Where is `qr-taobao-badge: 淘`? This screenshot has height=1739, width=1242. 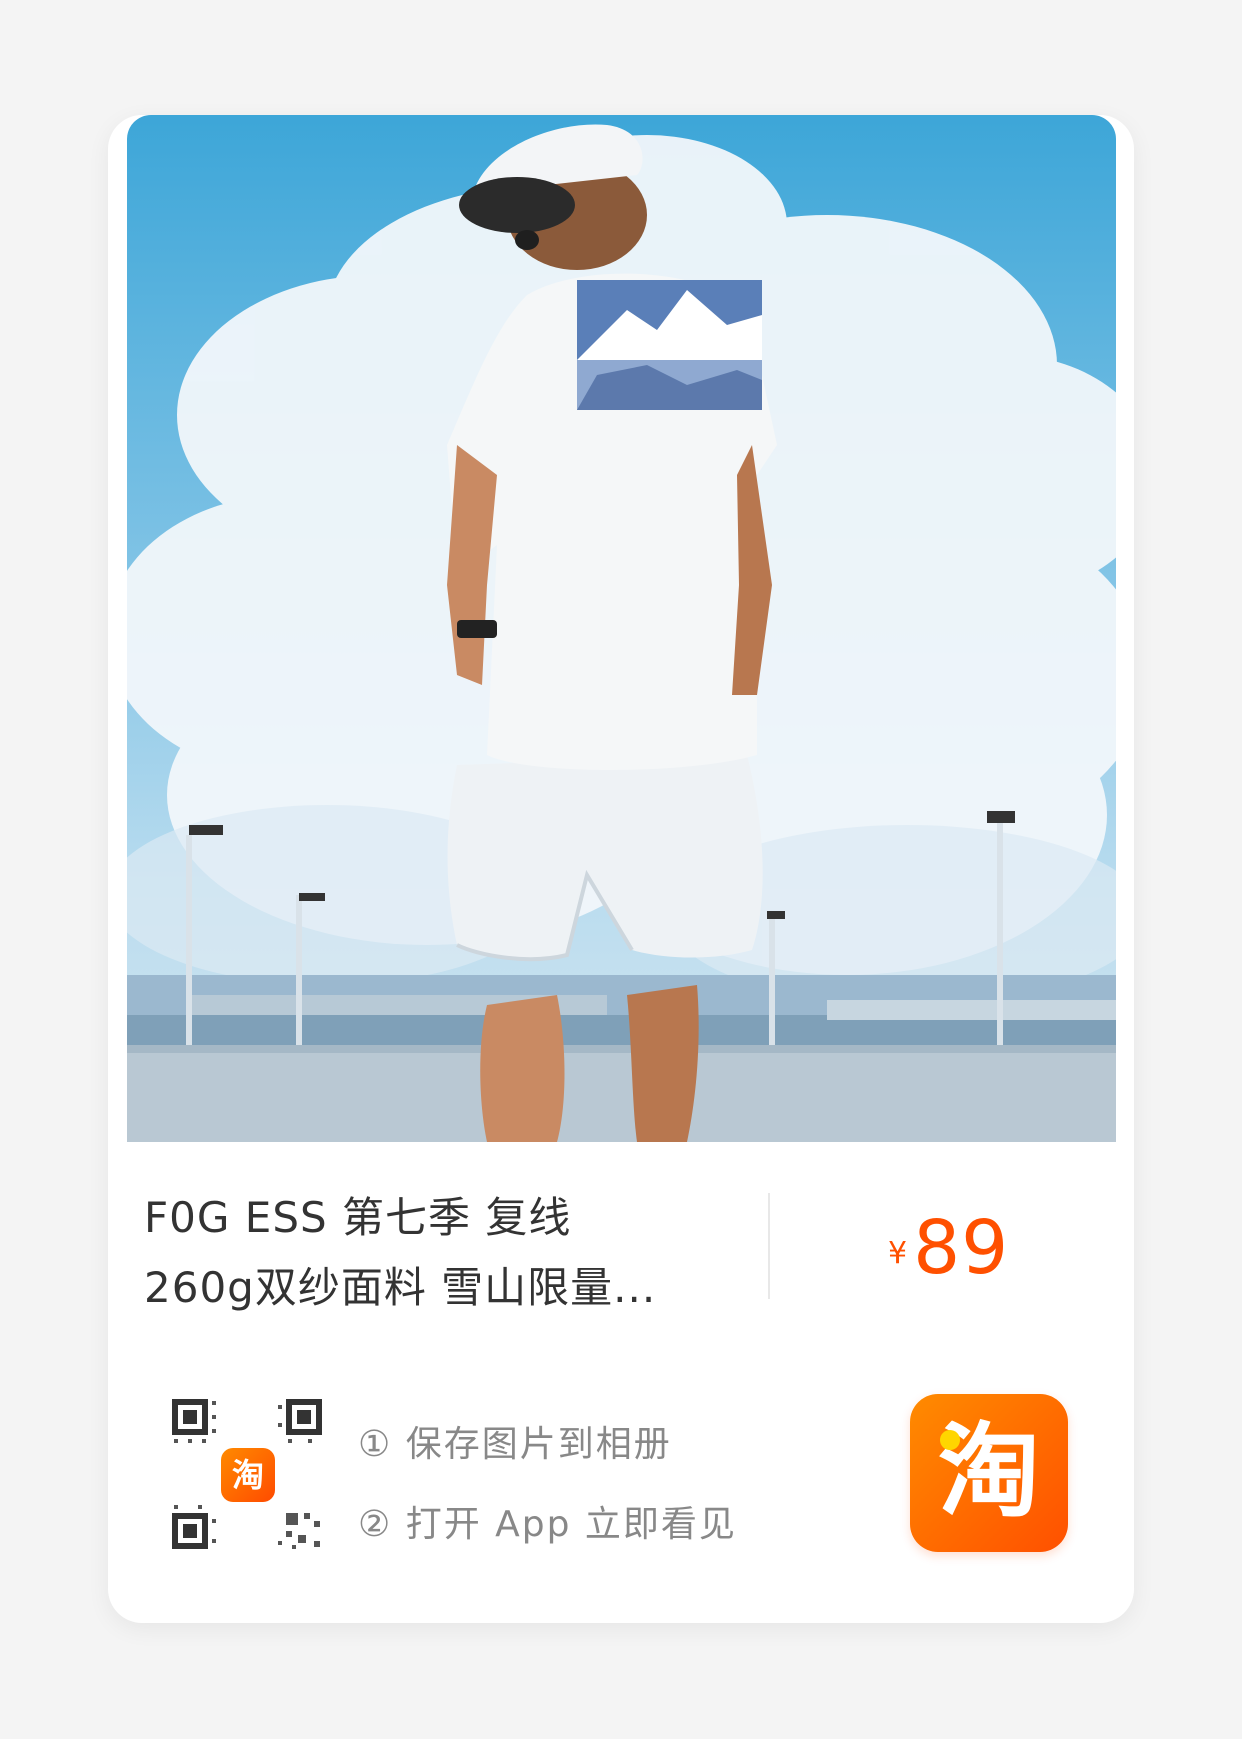 qr-taobao-badge: 淘 is located at coordinates (248, 1475).